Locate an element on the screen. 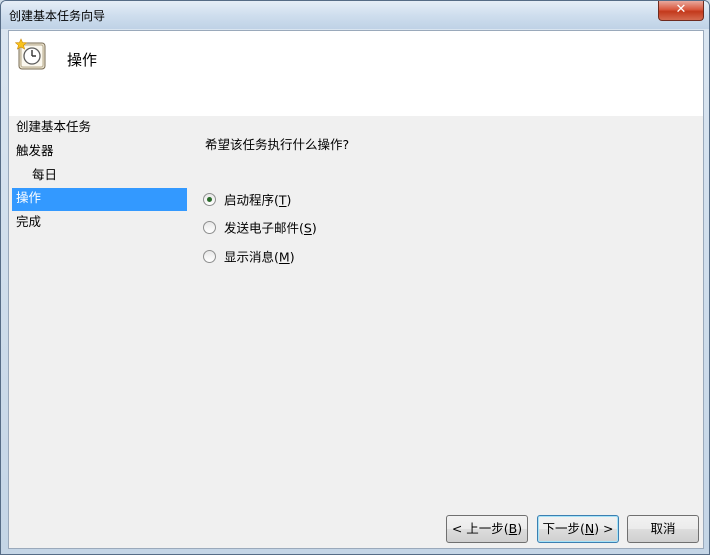  option-show-message: 显示消息(M) is located at coordinates (249, 257).